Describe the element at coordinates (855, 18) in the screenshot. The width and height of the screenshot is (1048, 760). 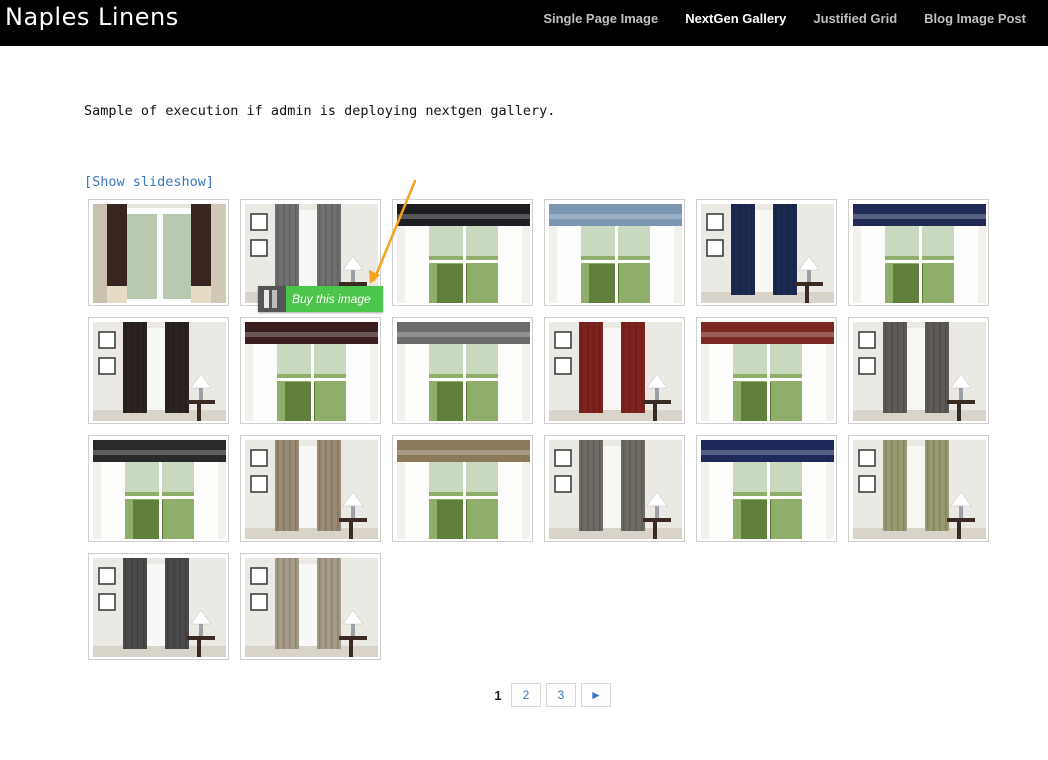
I see `nav-item-justified-grid: Justified Grid` at that location.